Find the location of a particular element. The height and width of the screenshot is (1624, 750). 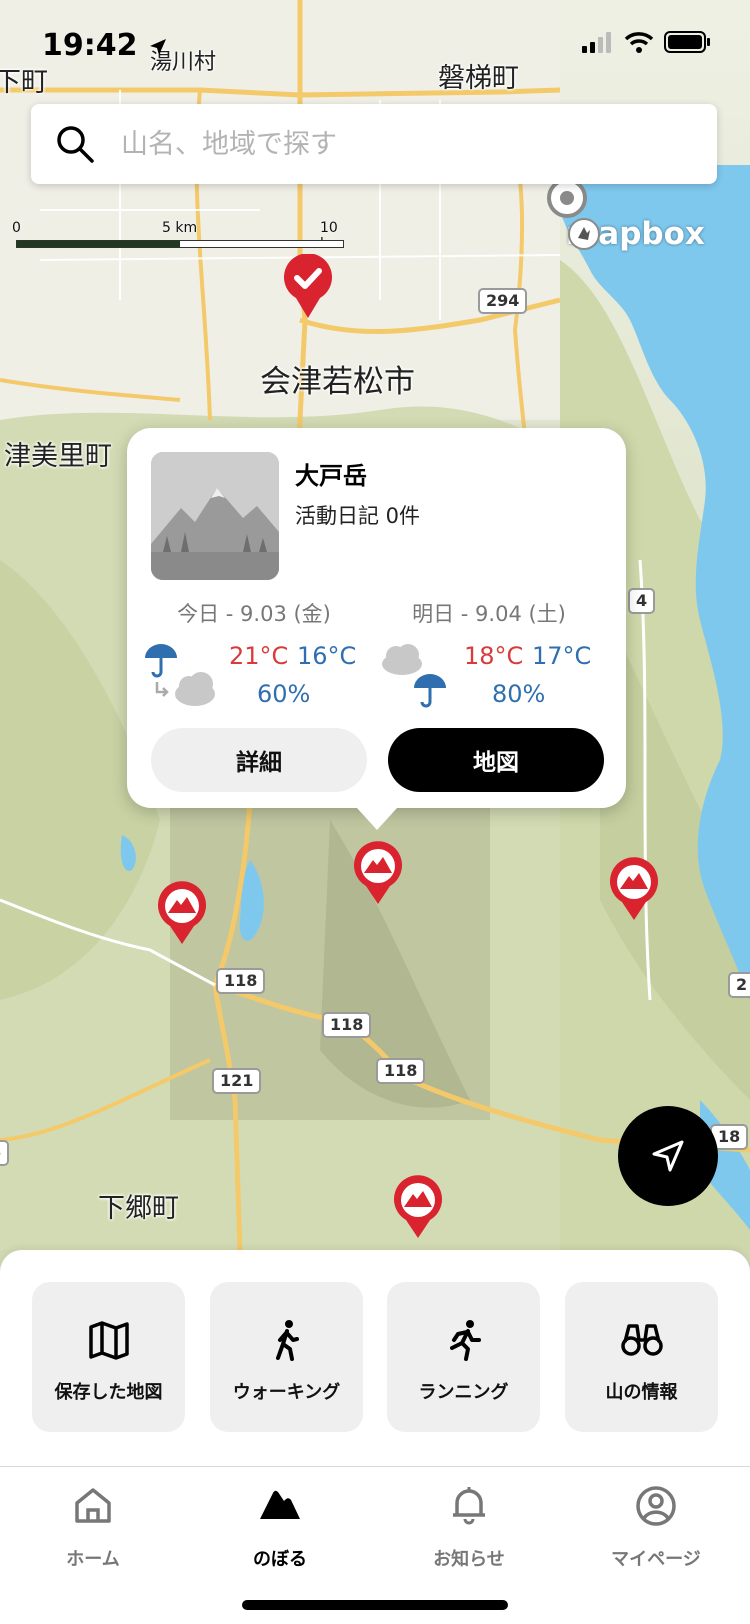

tab-climb-label: のぼる is located at coordinates (280, 1559).